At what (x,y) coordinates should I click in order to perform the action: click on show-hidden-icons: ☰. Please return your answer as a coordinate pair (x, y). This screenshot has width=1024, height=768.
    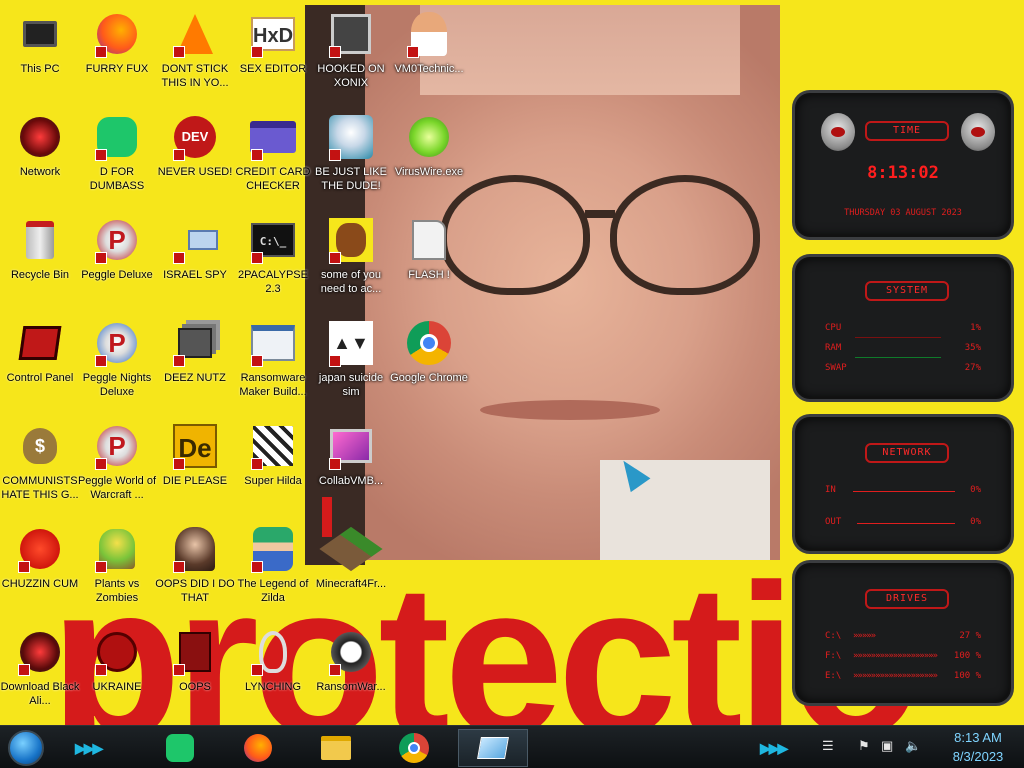
    Looking at the image, I should click on (828, 746).